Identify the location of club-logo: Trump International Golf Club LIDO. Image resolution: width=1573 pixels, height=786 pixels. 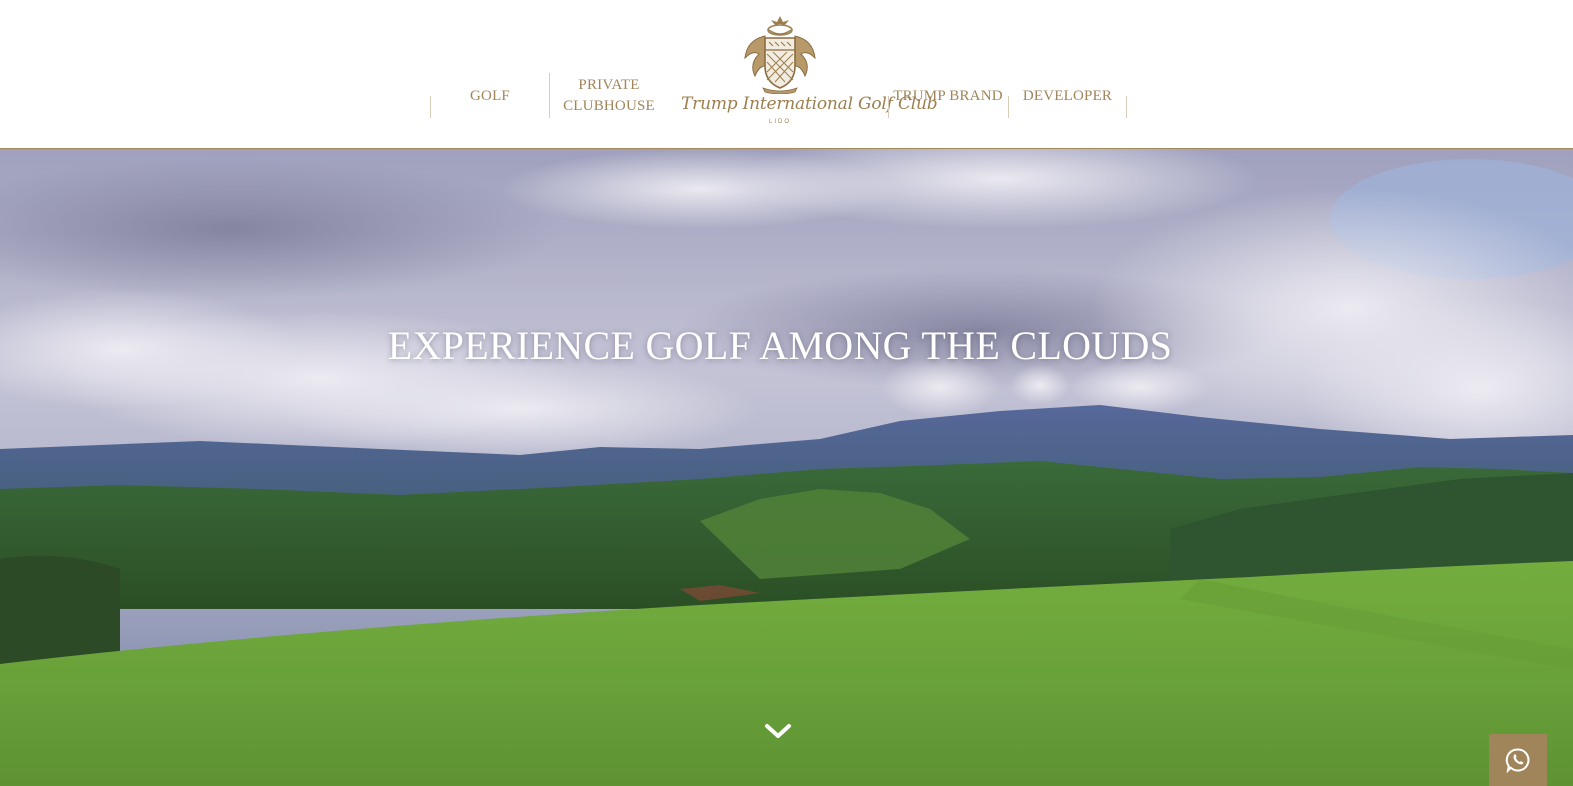
(809, 70).